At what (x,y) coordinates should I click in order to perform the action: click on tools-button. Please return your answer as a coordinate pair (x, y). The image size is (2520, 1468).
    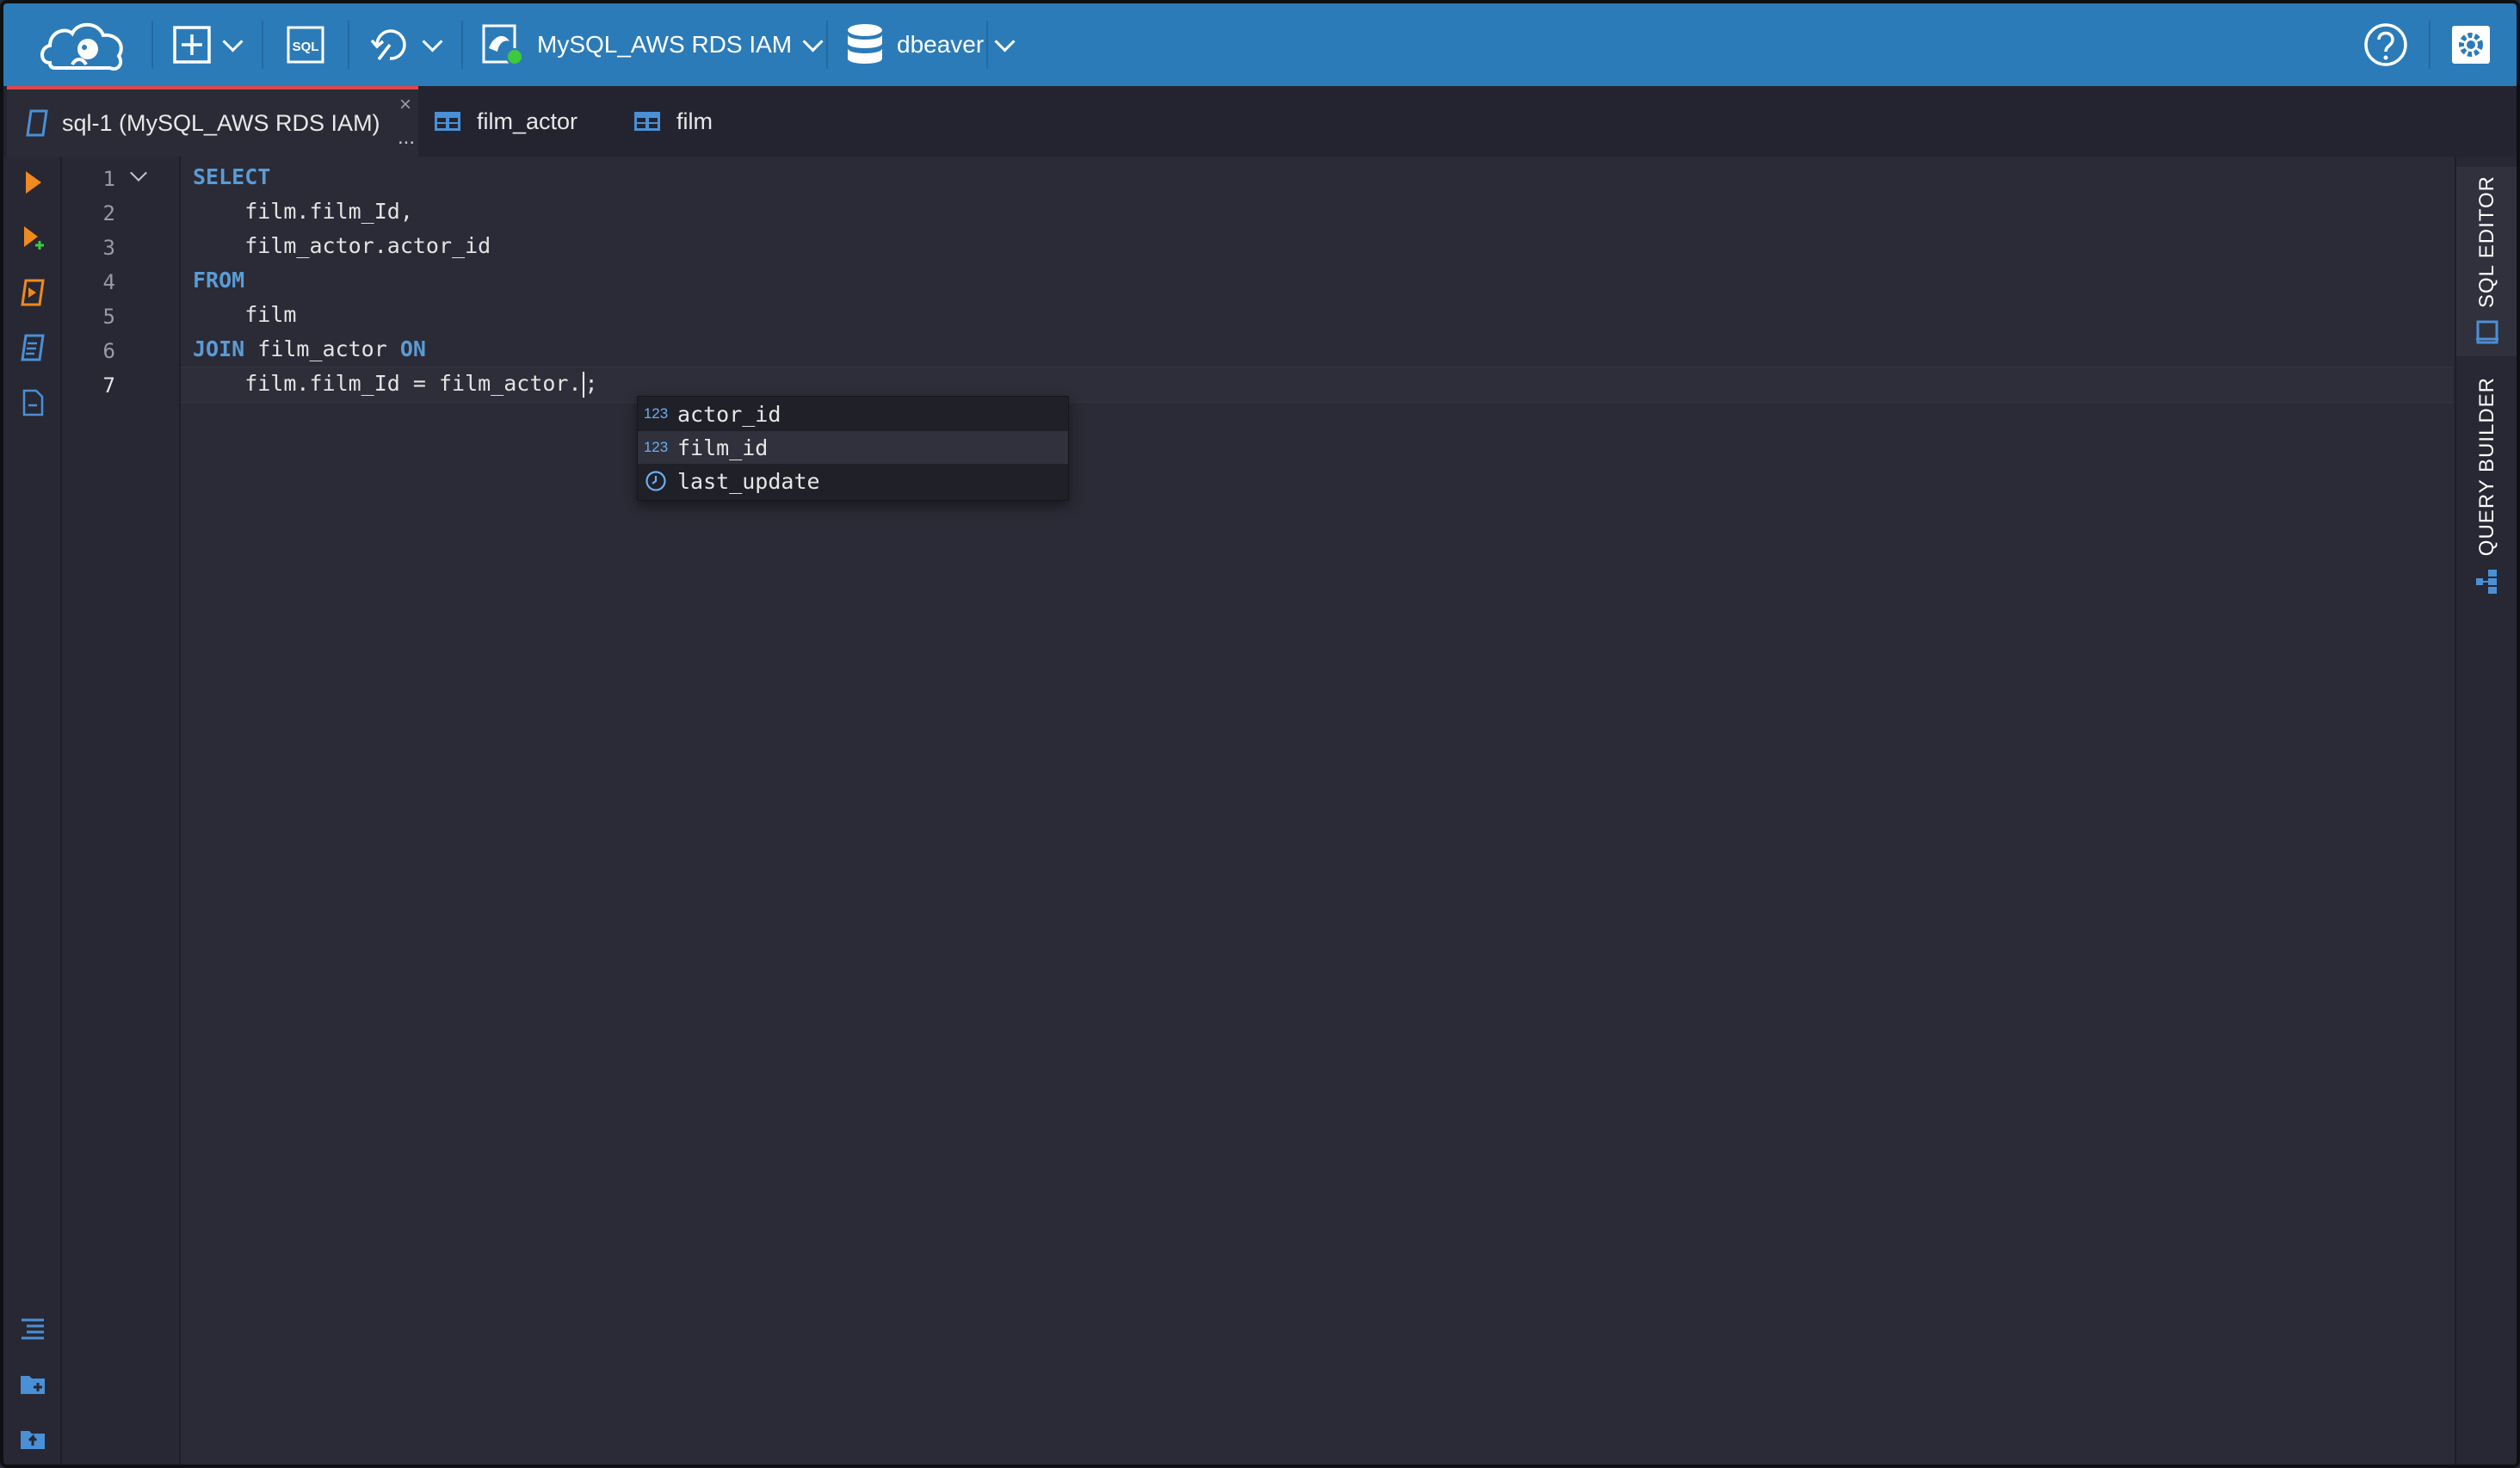
    Looking at the image, I should click on (405, 44).